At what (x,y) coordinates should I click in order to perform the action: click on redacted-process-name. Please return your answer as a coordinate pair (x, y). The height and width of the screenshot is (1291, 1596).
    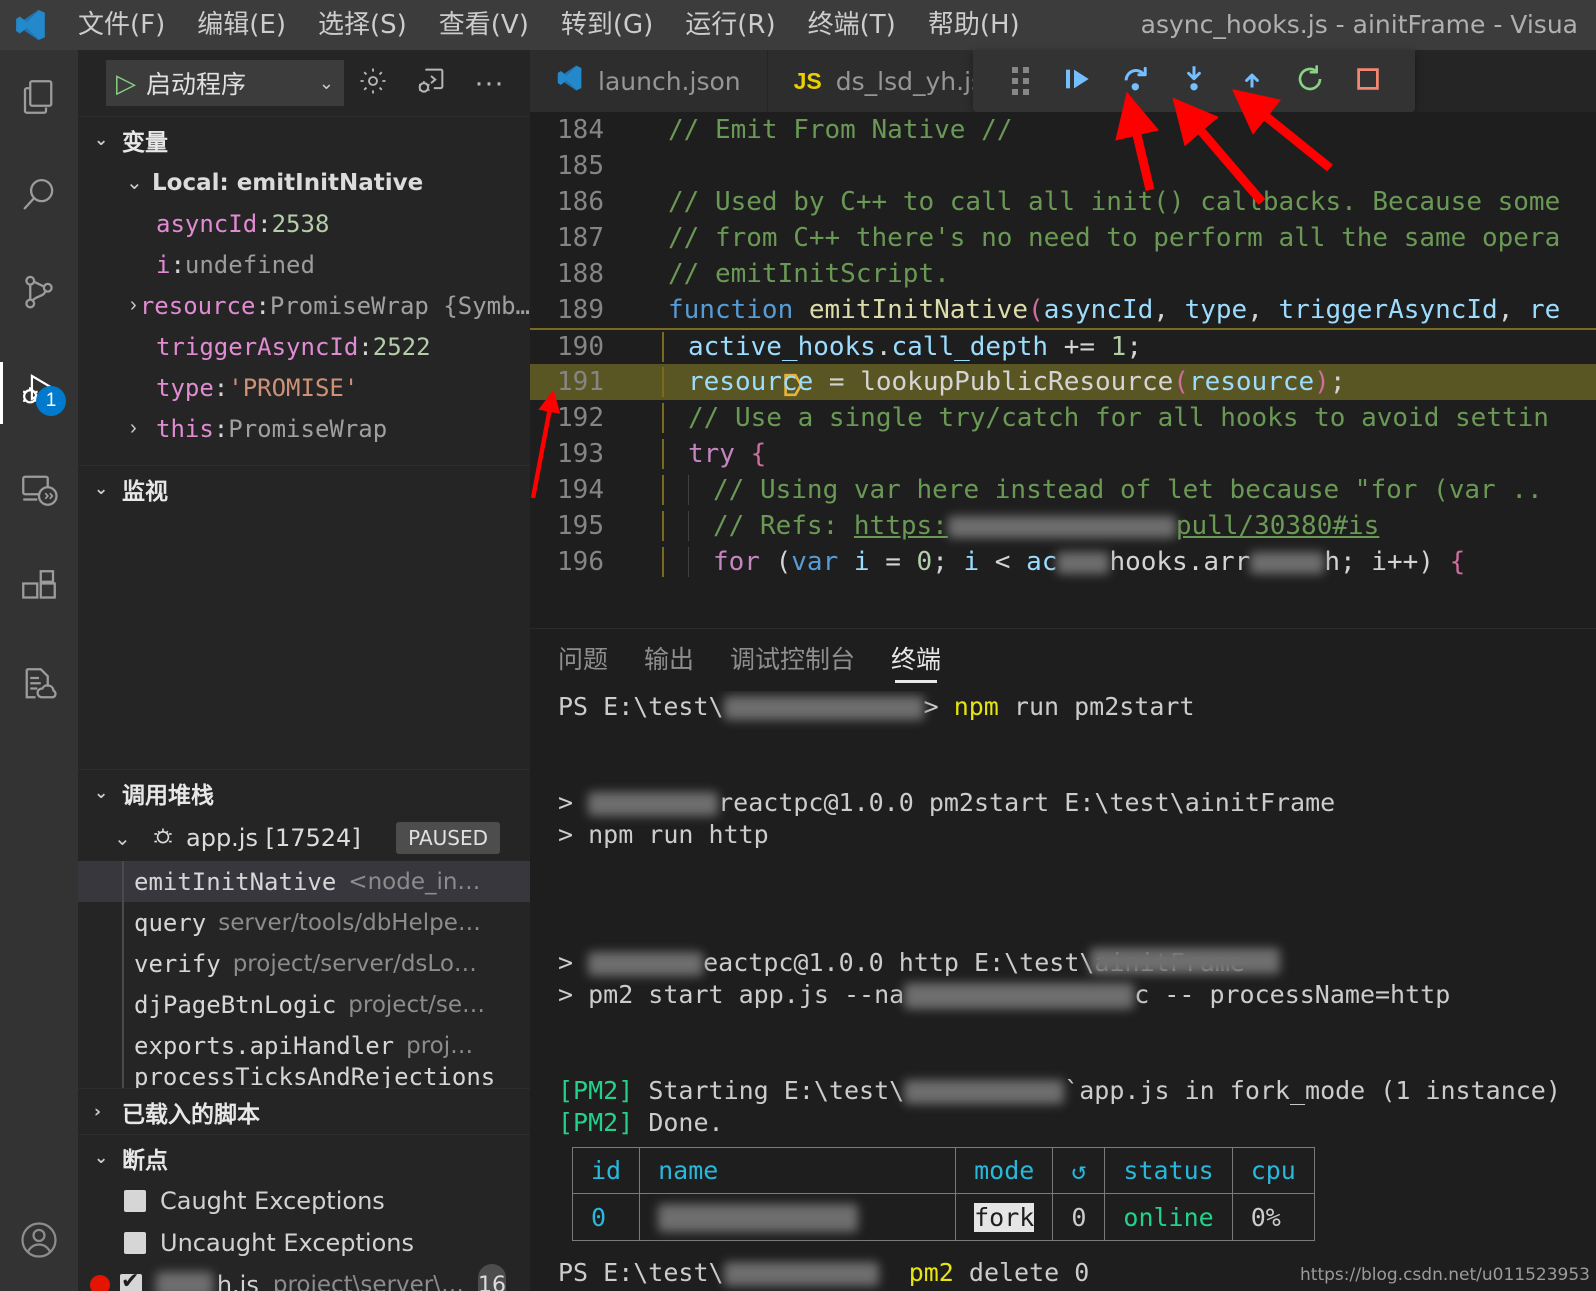
    Looking at the image, I should click on (758, 1218).